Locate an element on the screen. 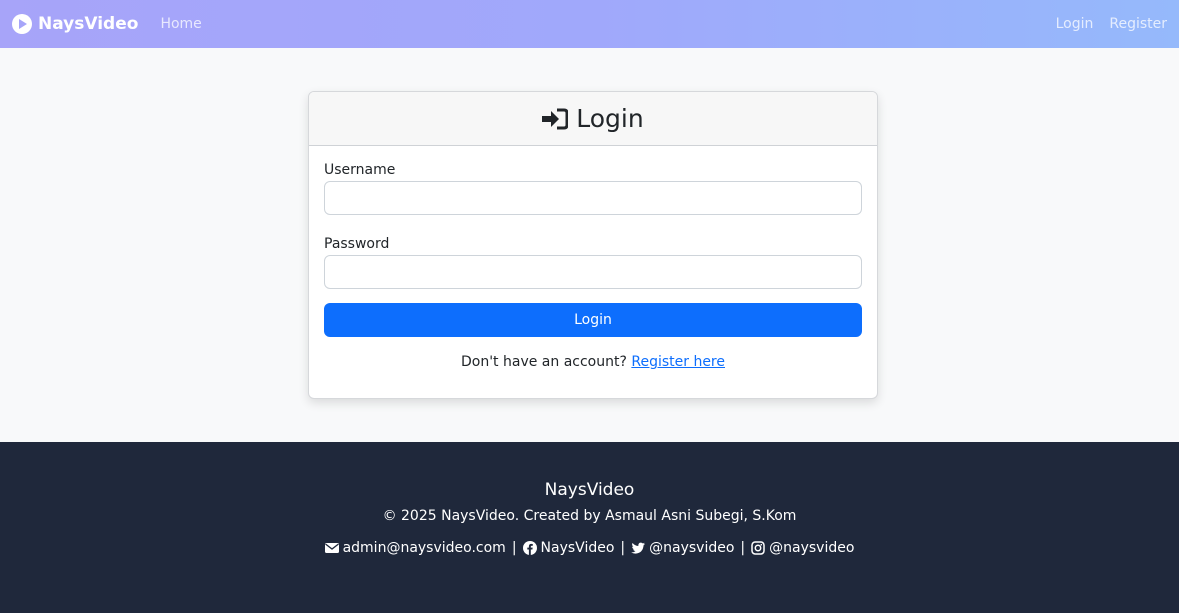 The image size is (1179, 613). footer-instagram: @naysvideo is located at coordinates (811, 548).